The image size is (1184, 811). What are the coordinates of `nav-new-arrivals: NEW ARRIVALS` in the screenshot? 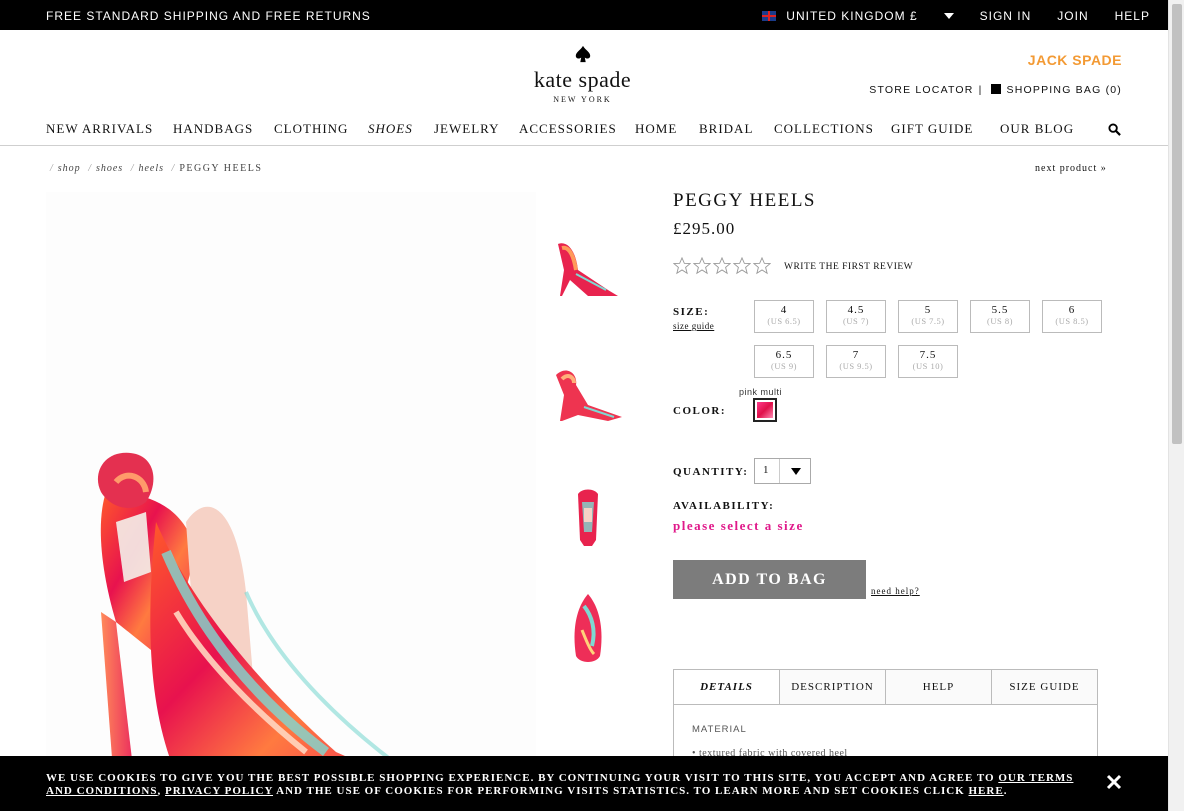 It's located at (99, 129).